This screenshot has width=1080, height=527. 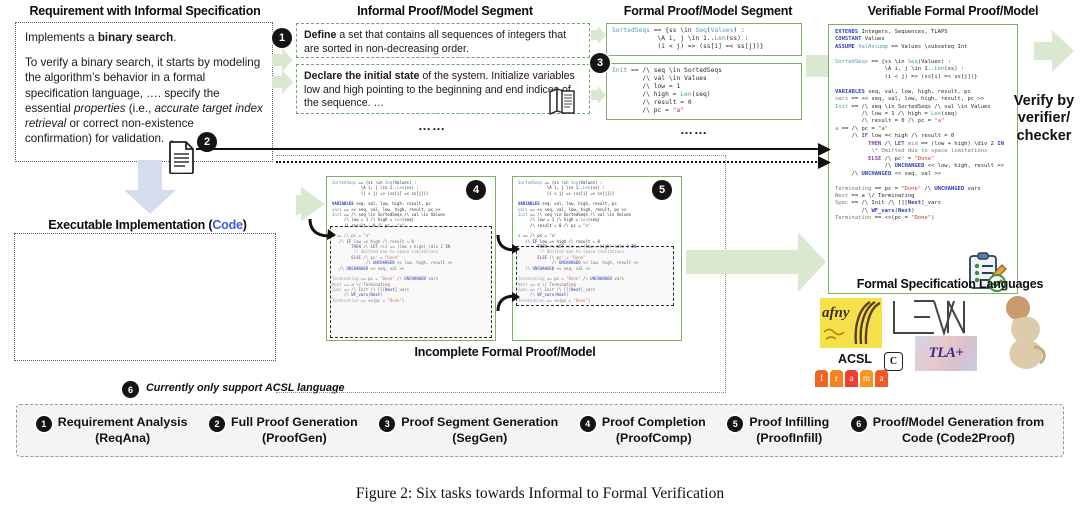 I want to click on legend-item-5: 5 Proof Infilling (ProofInfill), so click(x=778, y=430).